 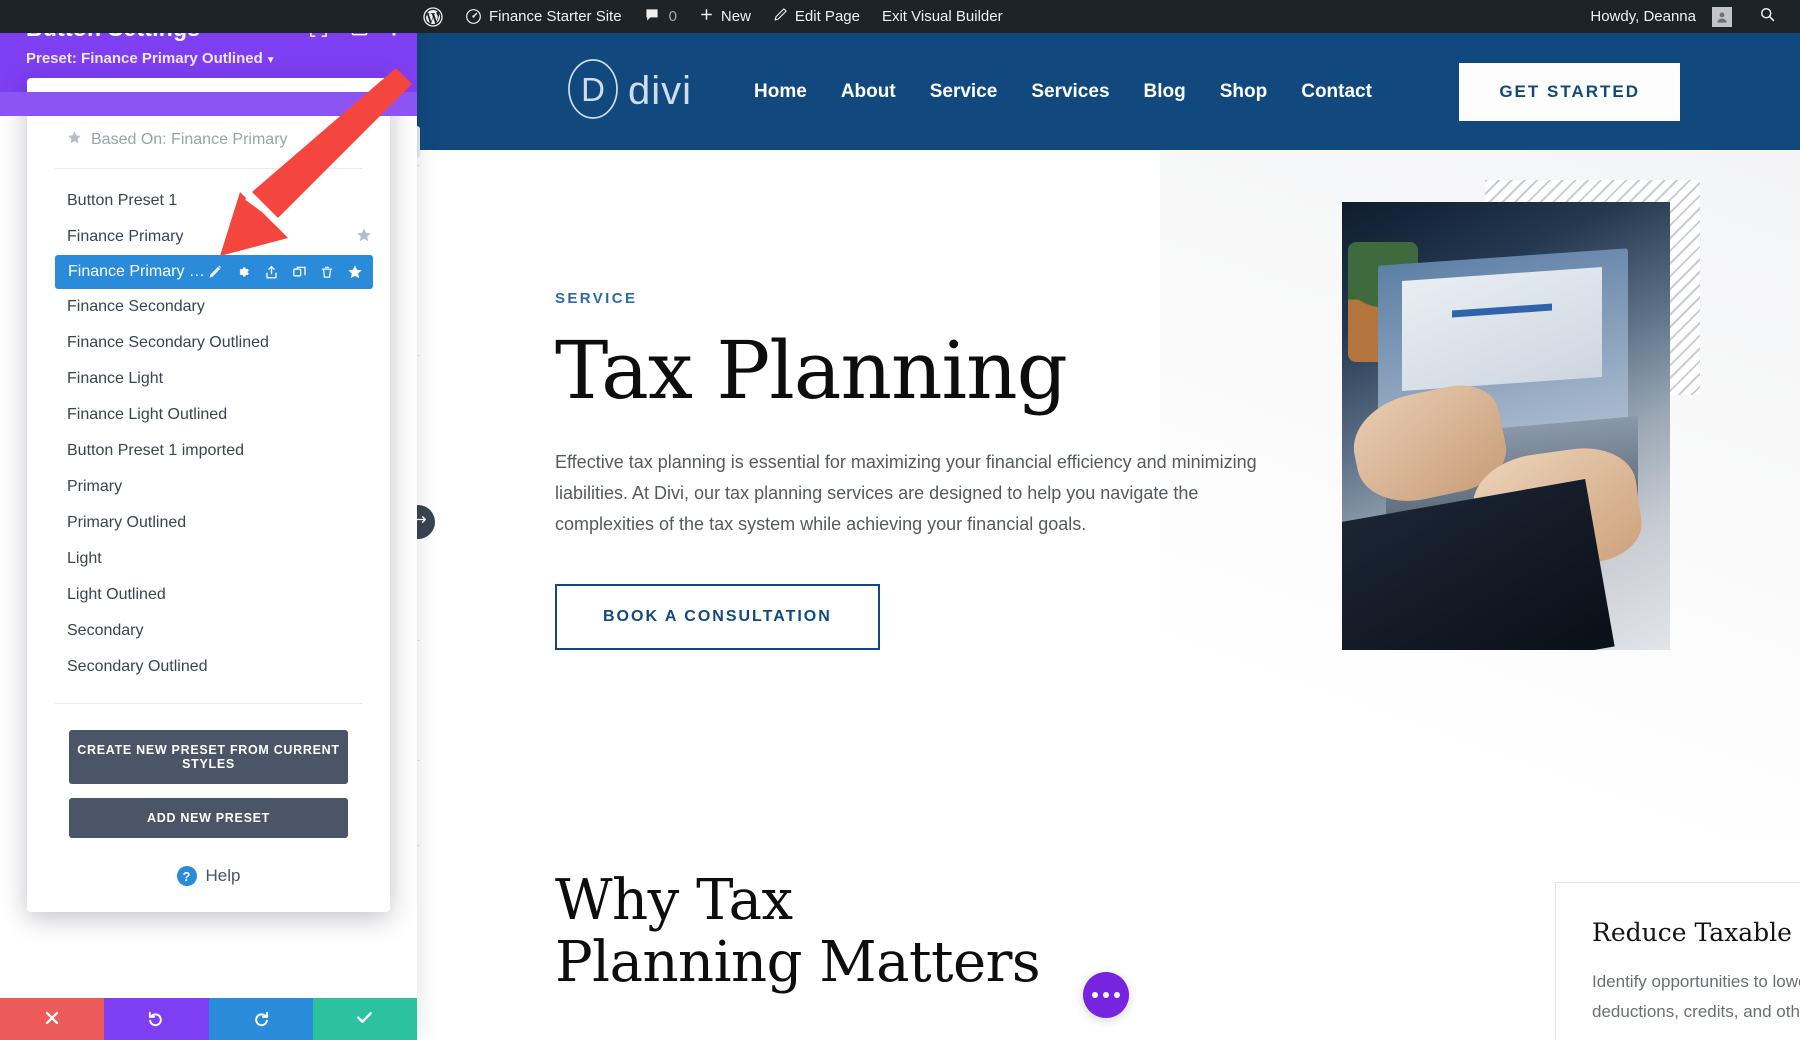 What do you see at coordinates (1643, 16) in the screenshot?
I see `howdy-label: Howdy, Deanna` at bounding box center [1643, 16].